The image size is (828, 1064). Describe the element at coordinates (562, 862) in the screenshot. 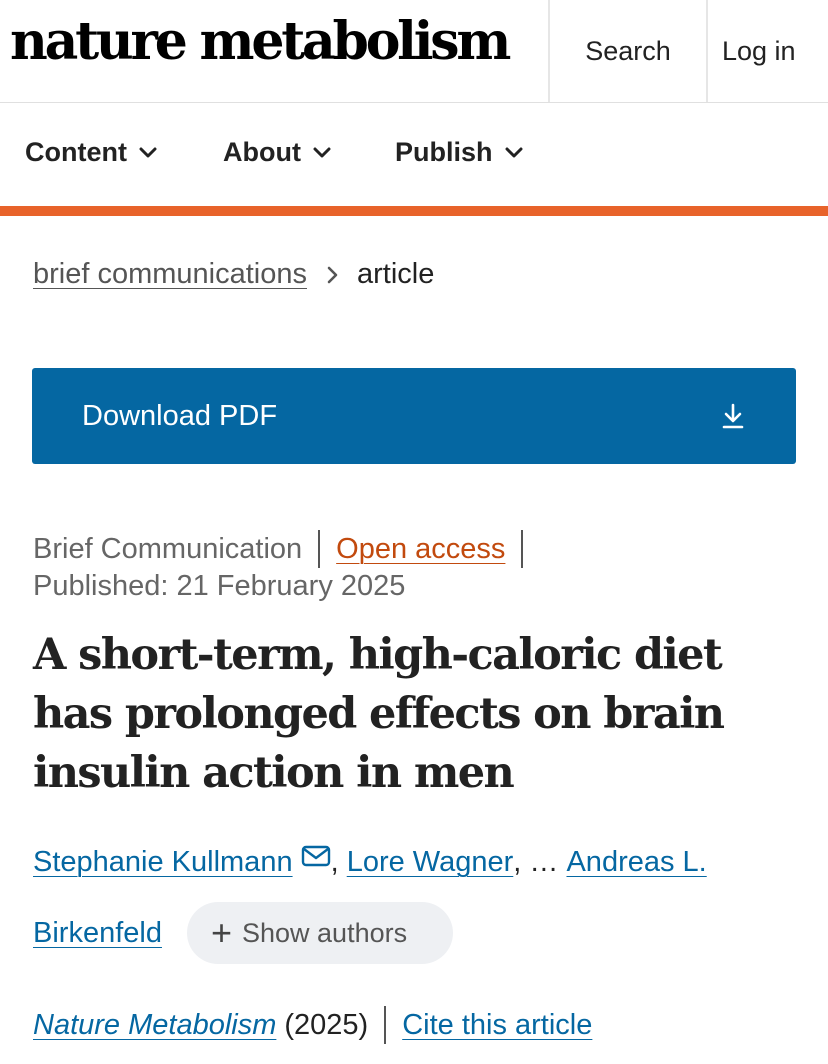

I see `author-separator` at that location.